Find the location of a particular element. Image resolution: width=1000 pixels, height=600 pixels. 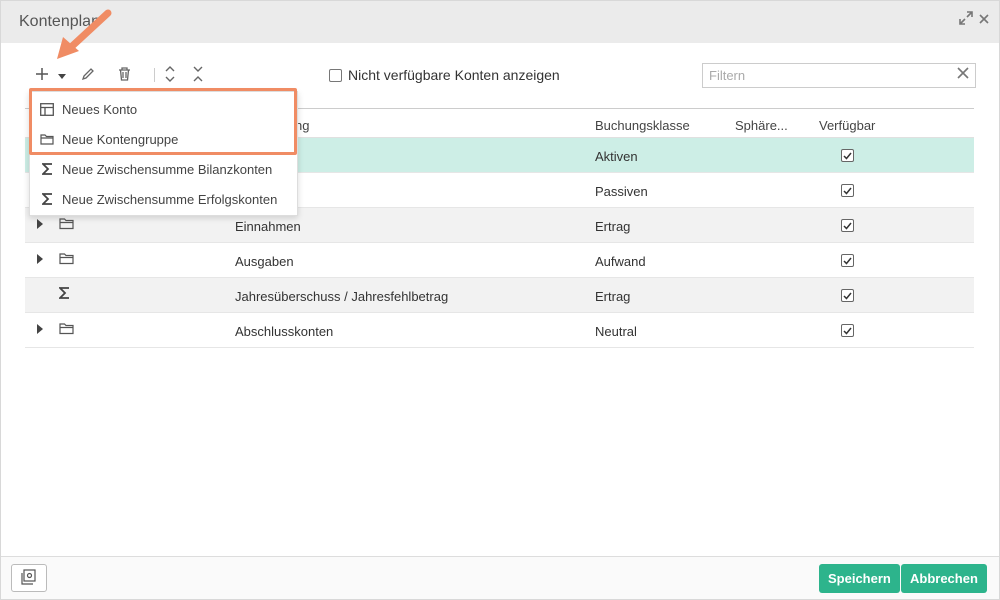

menu-item-neue-zwischensumme-erfolgskonten: Neue Zwischensumme Erfolgskonten is located at coordinates (163, 199).